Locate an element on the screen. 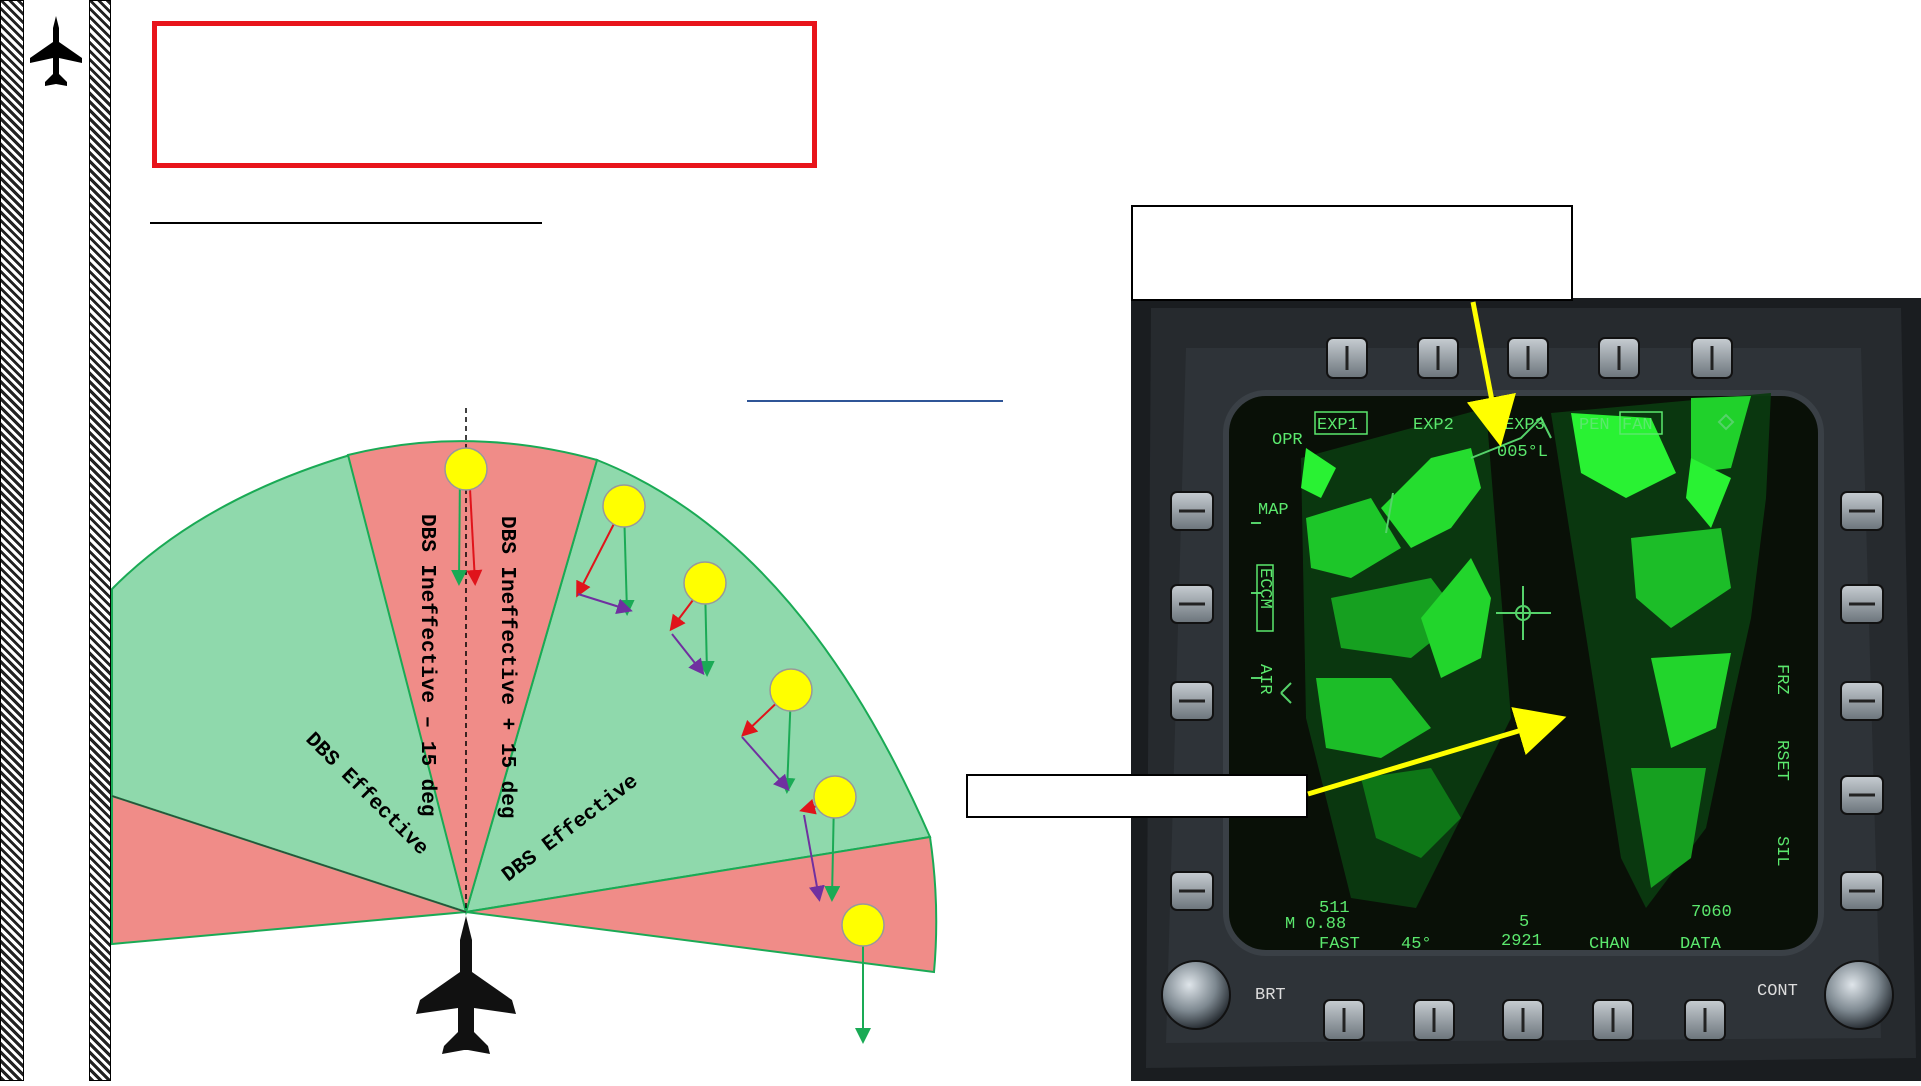 The height and width of the screenshot is (1086, 1921). heading-underline is located at coordinates (346, 223).